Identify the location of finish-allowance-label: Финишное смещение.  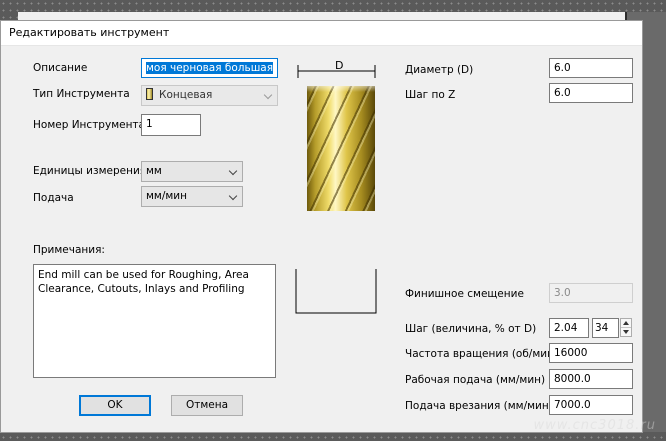
(464, 294).